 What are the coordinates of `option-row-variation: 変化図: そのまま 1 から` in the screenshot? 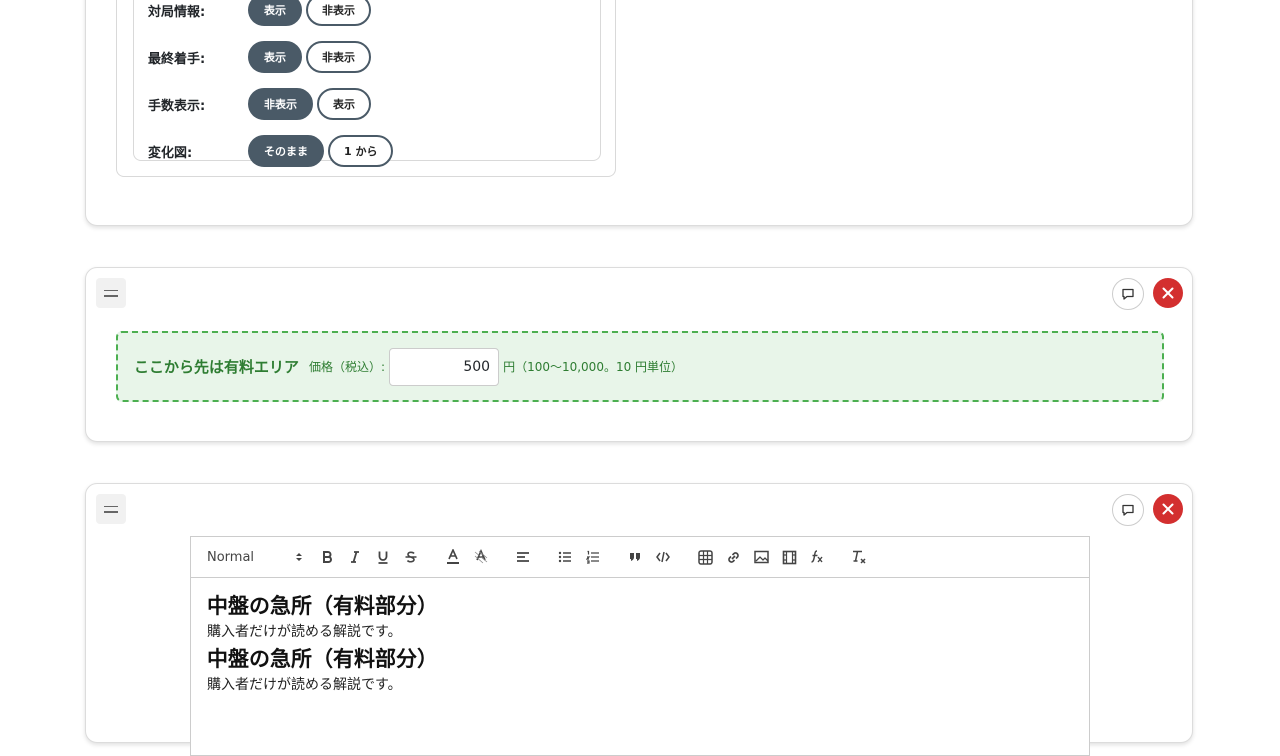 It's located at (272, 151).